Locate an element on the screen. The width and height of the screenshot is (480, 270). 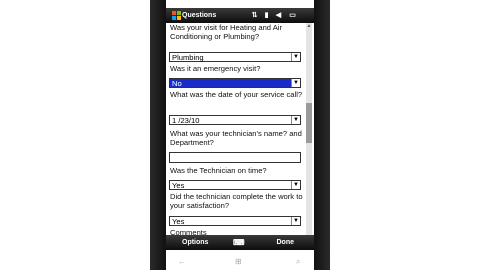
back-hardware-icon: ← is located at coordinates (182, 261).